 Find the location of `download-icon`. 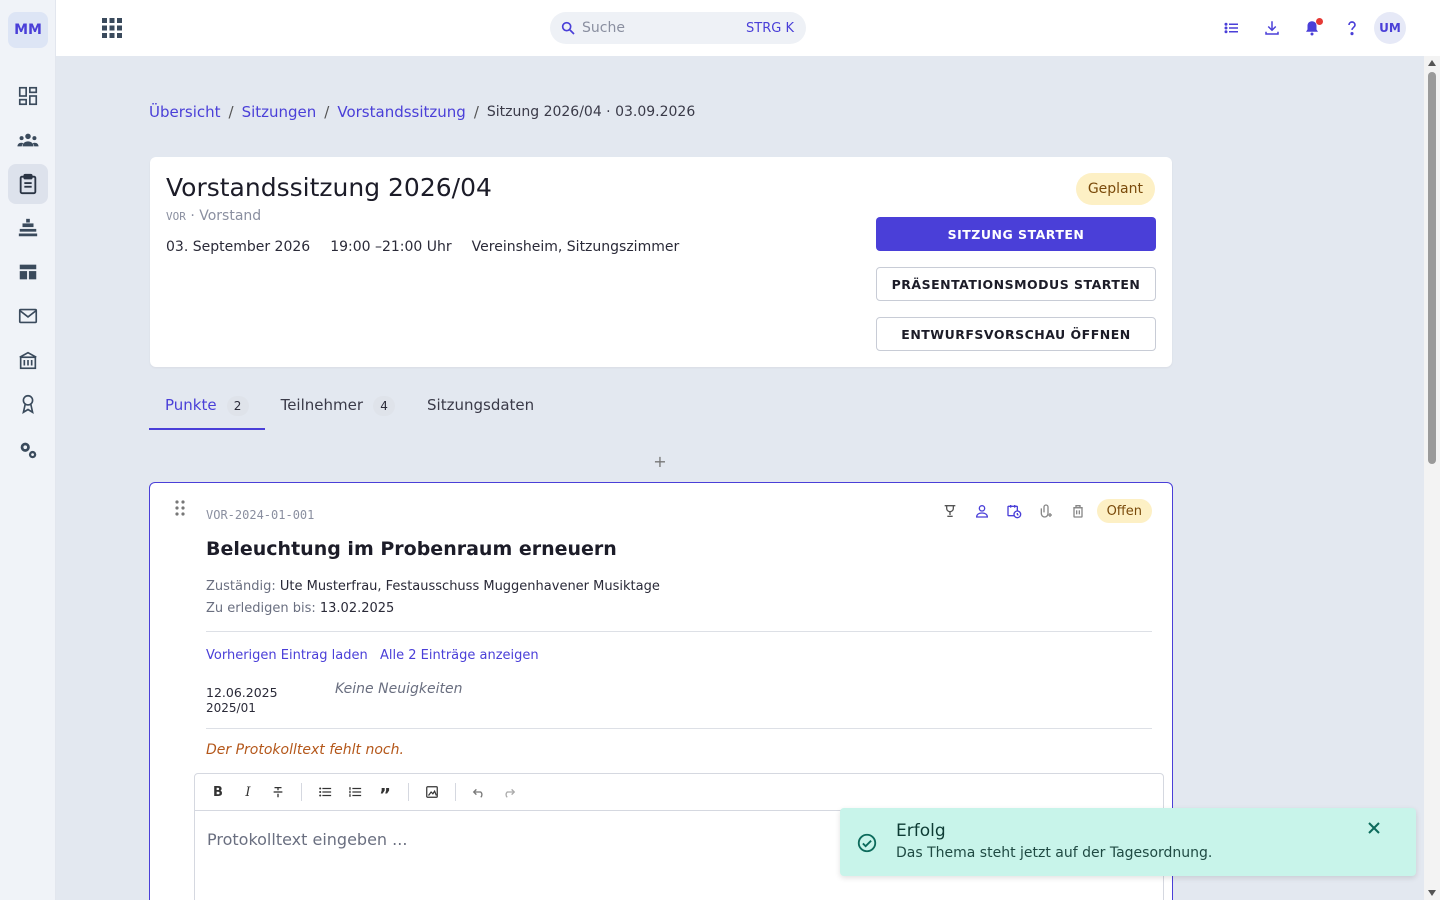

download-icon is located at coordinates (1272, 28).